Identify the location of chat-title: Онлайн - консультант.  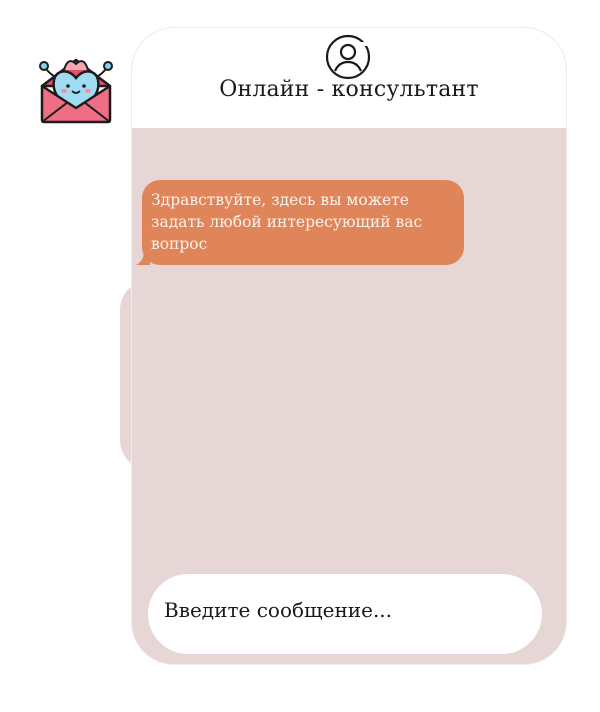
(349, 89).